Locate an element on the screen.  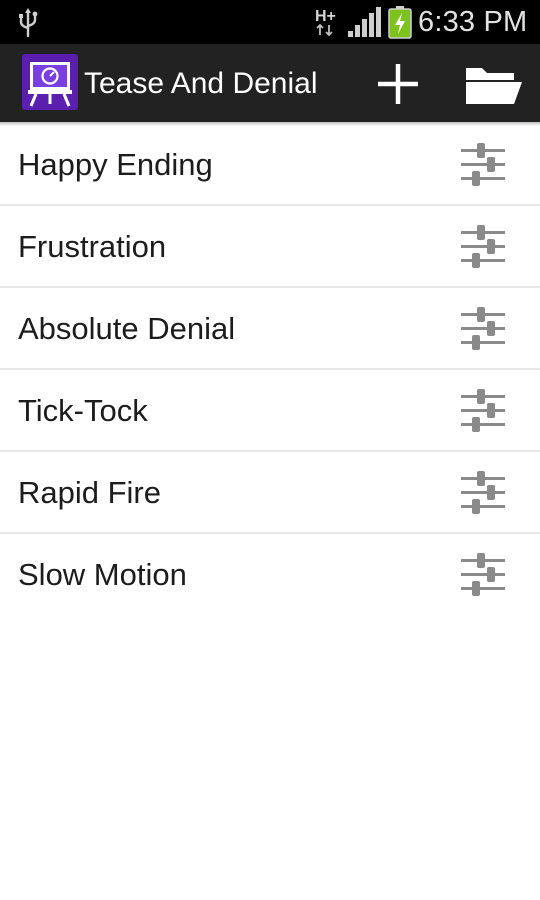
list-item-label: Slow Motion is located at coordinates (102, 574).